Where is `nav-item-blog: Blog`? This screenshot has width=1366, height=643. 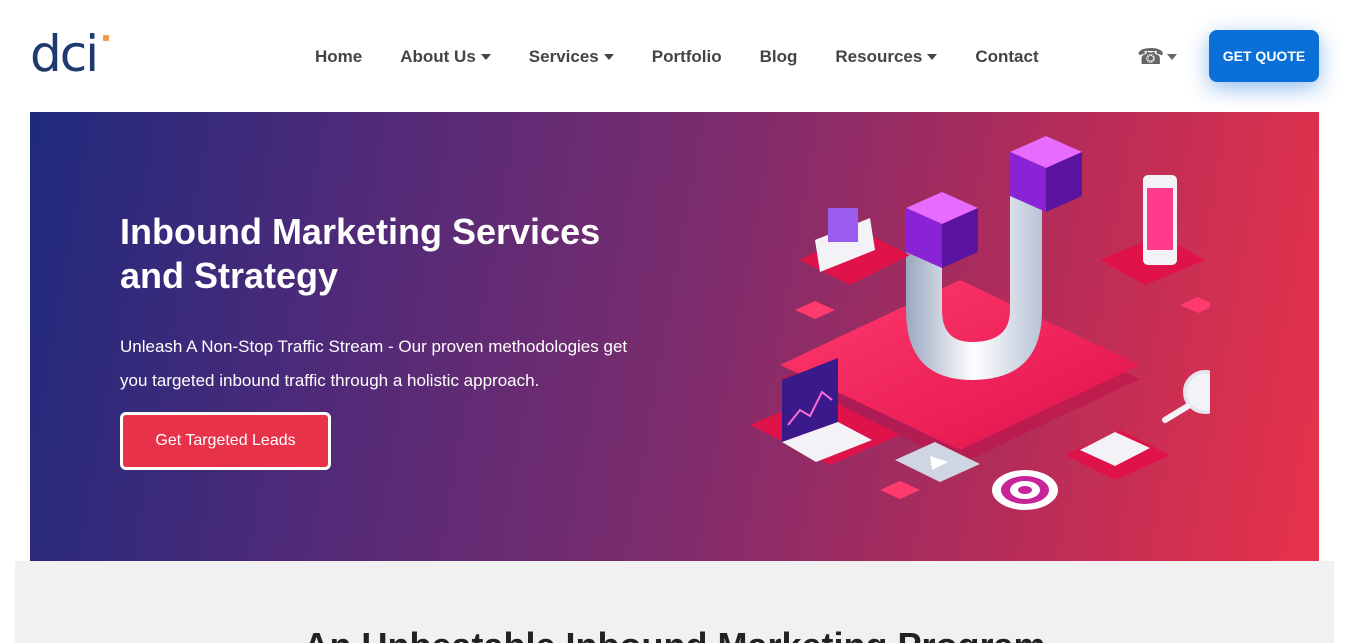 nav-item-blog: Blog is located at coordinates (779, 57).